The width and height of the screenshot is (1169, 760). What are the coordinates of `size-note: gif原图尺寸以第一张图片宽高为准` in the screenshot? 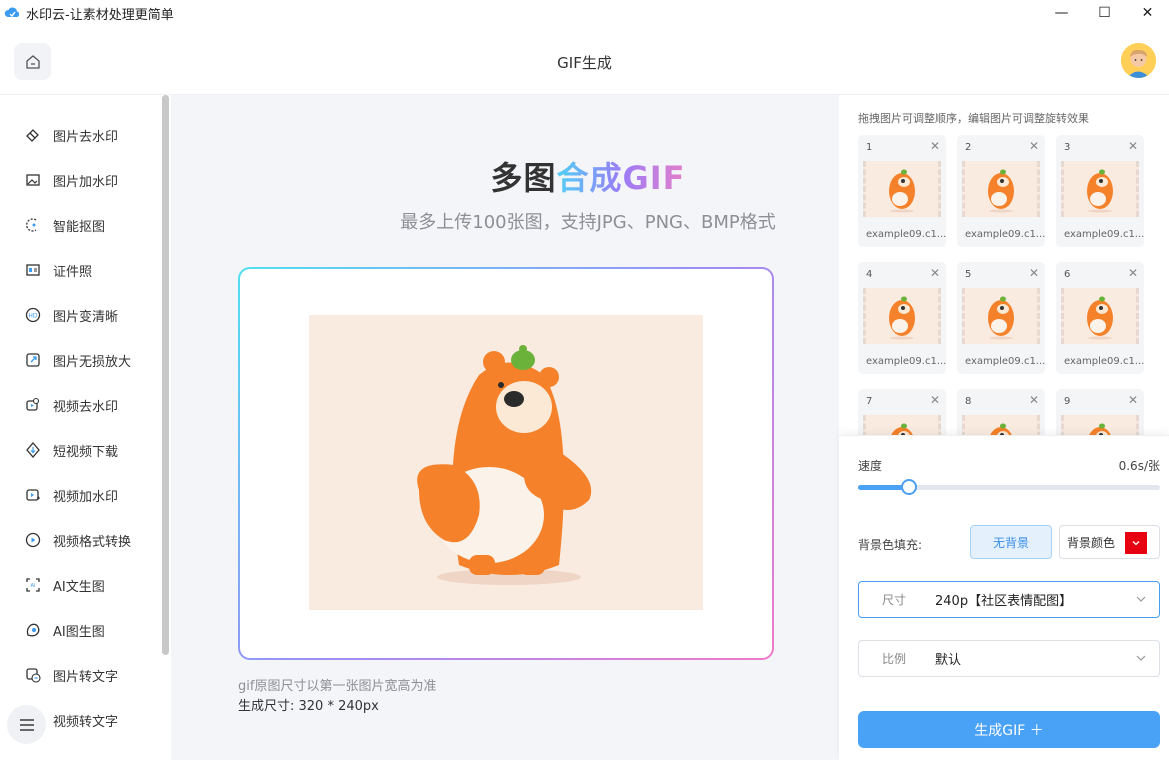 It's located at (337, 686).